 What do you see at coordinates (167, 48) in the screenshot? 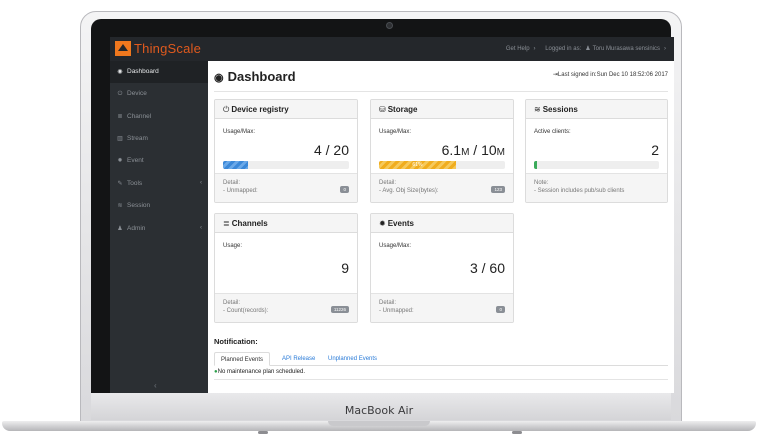
I see `app-logo-text: ThingScale` at bounding box center [167, 48].